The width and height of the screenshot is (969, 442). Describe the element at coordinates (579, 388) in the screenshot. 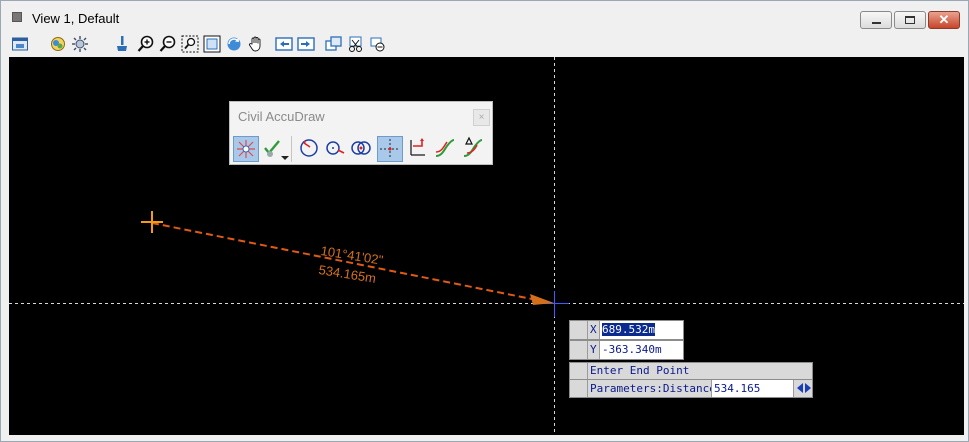

I see `param-grip` at that location.